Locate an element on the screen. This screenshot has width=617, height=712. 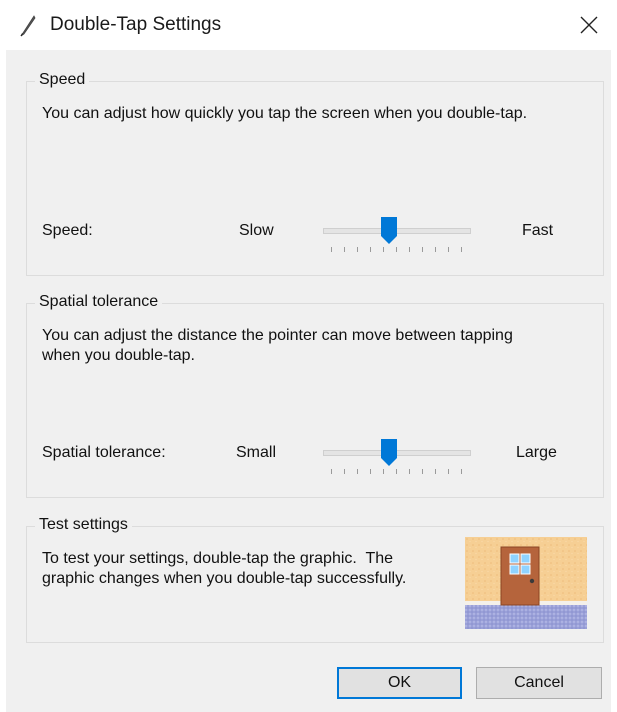
title-bar: Double-Tap Settings is located at coordinates (308, 25).